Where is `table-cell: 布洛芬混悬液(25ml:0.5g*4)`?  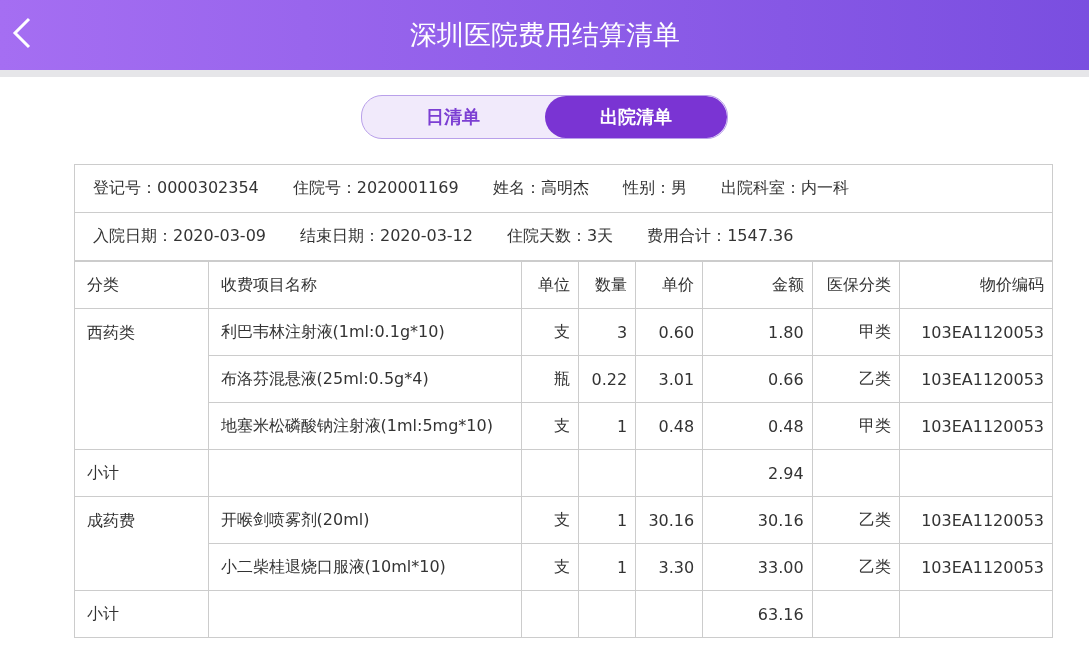
table-cell: 布洛芬混悬液(25ml:0.5g*4) is located at coordinates (365, 379).